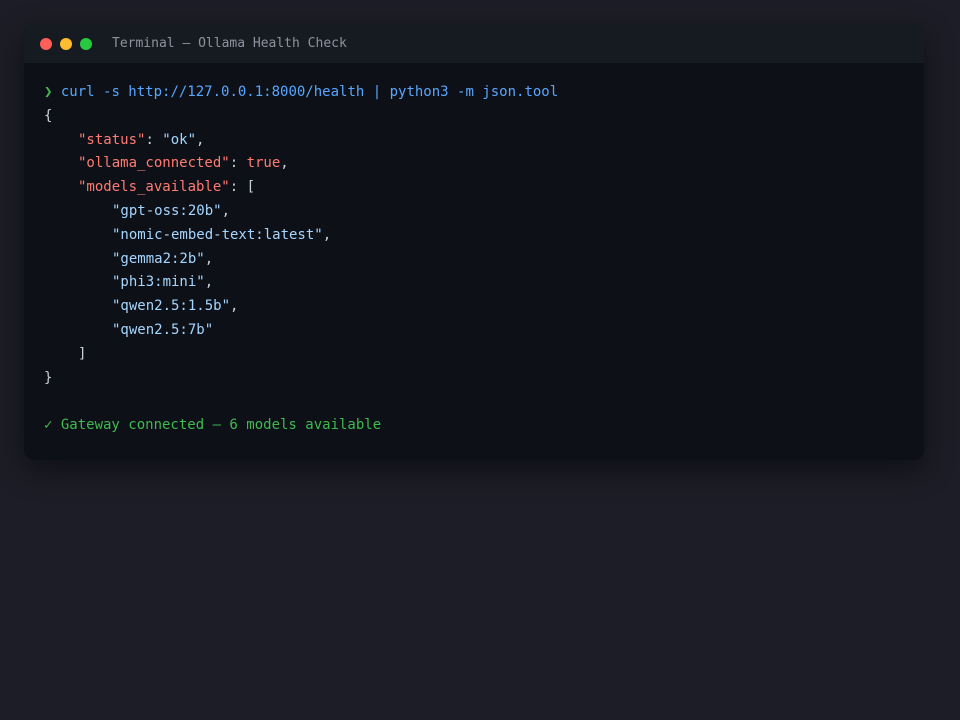 The width and height of the screenshot is (960, 720). I want to click on prompt-icon: ❯, so click(48, 92).